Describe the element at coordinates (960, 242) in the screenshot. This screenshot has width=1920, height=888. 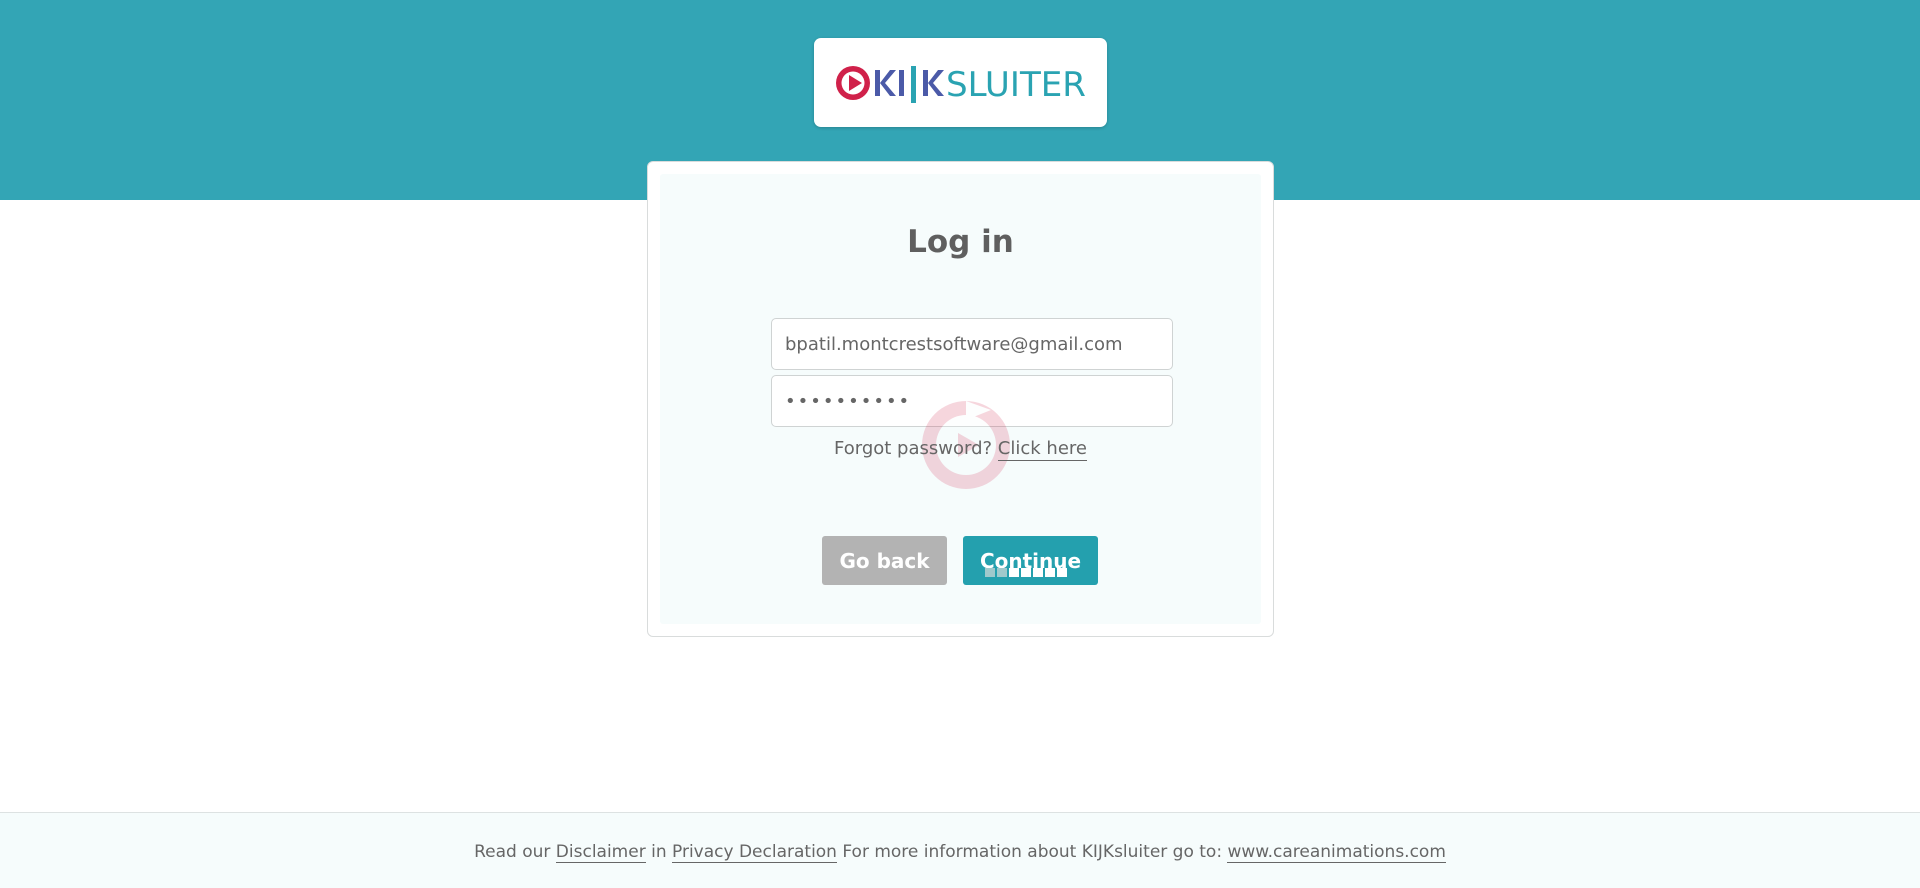
I see `page-title: Log in` at that location.